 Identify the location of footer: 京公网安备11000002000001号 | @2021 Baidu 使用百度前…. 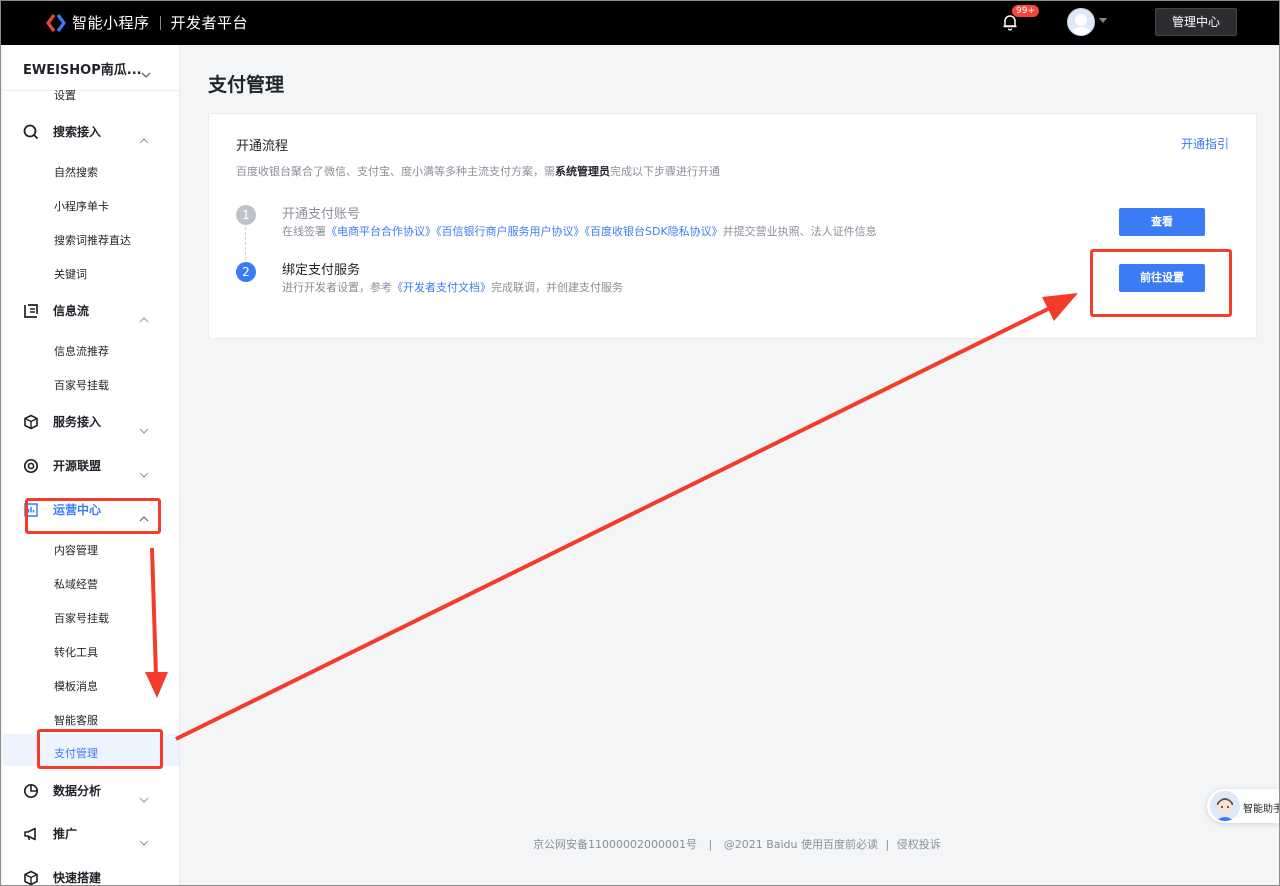
(737, 844).